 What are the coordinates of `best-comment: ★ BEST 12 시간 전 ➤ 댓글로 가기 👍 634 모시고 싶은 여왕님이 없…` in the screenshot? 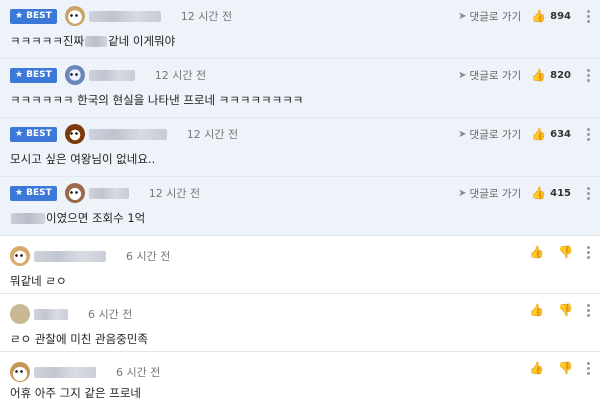 It's located at (300, 147).